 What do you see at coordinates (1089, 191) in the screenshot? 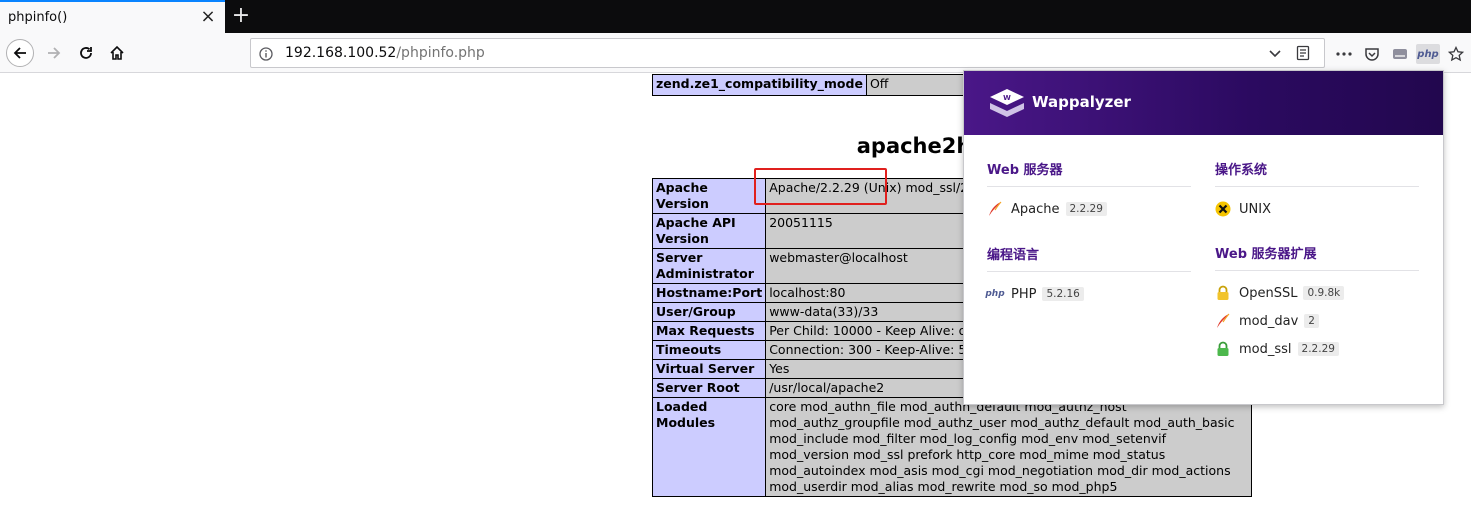
I see `category-web-server: Web 服务器 Apache 2.2.29` at bounding box center [1089, 191].